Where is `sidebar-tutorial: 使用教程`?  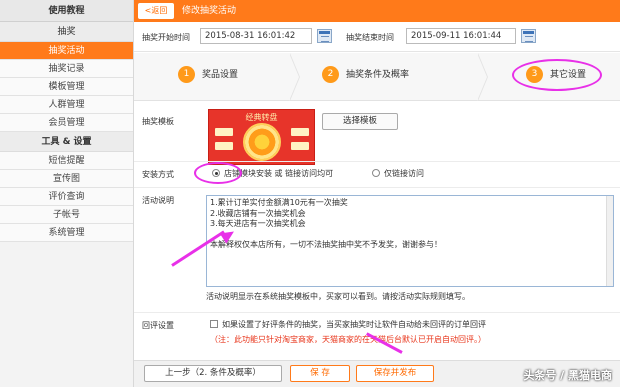
sidebar-tutorial: 使用教程 is located at coordinates (66, 11).